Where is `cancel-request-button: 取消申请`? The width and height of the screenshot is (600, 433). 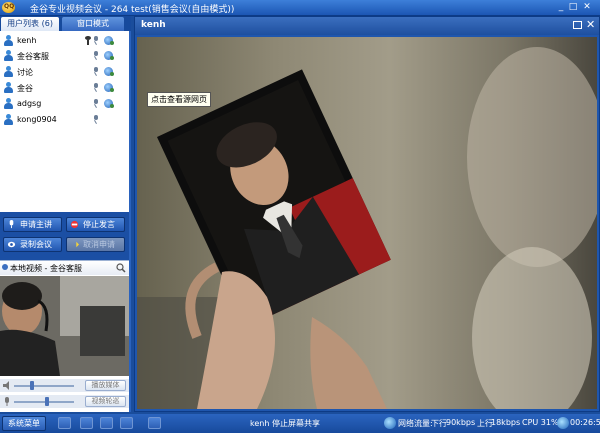
cancel-request-button: 取消申请 is located at coordinates (95, 244).